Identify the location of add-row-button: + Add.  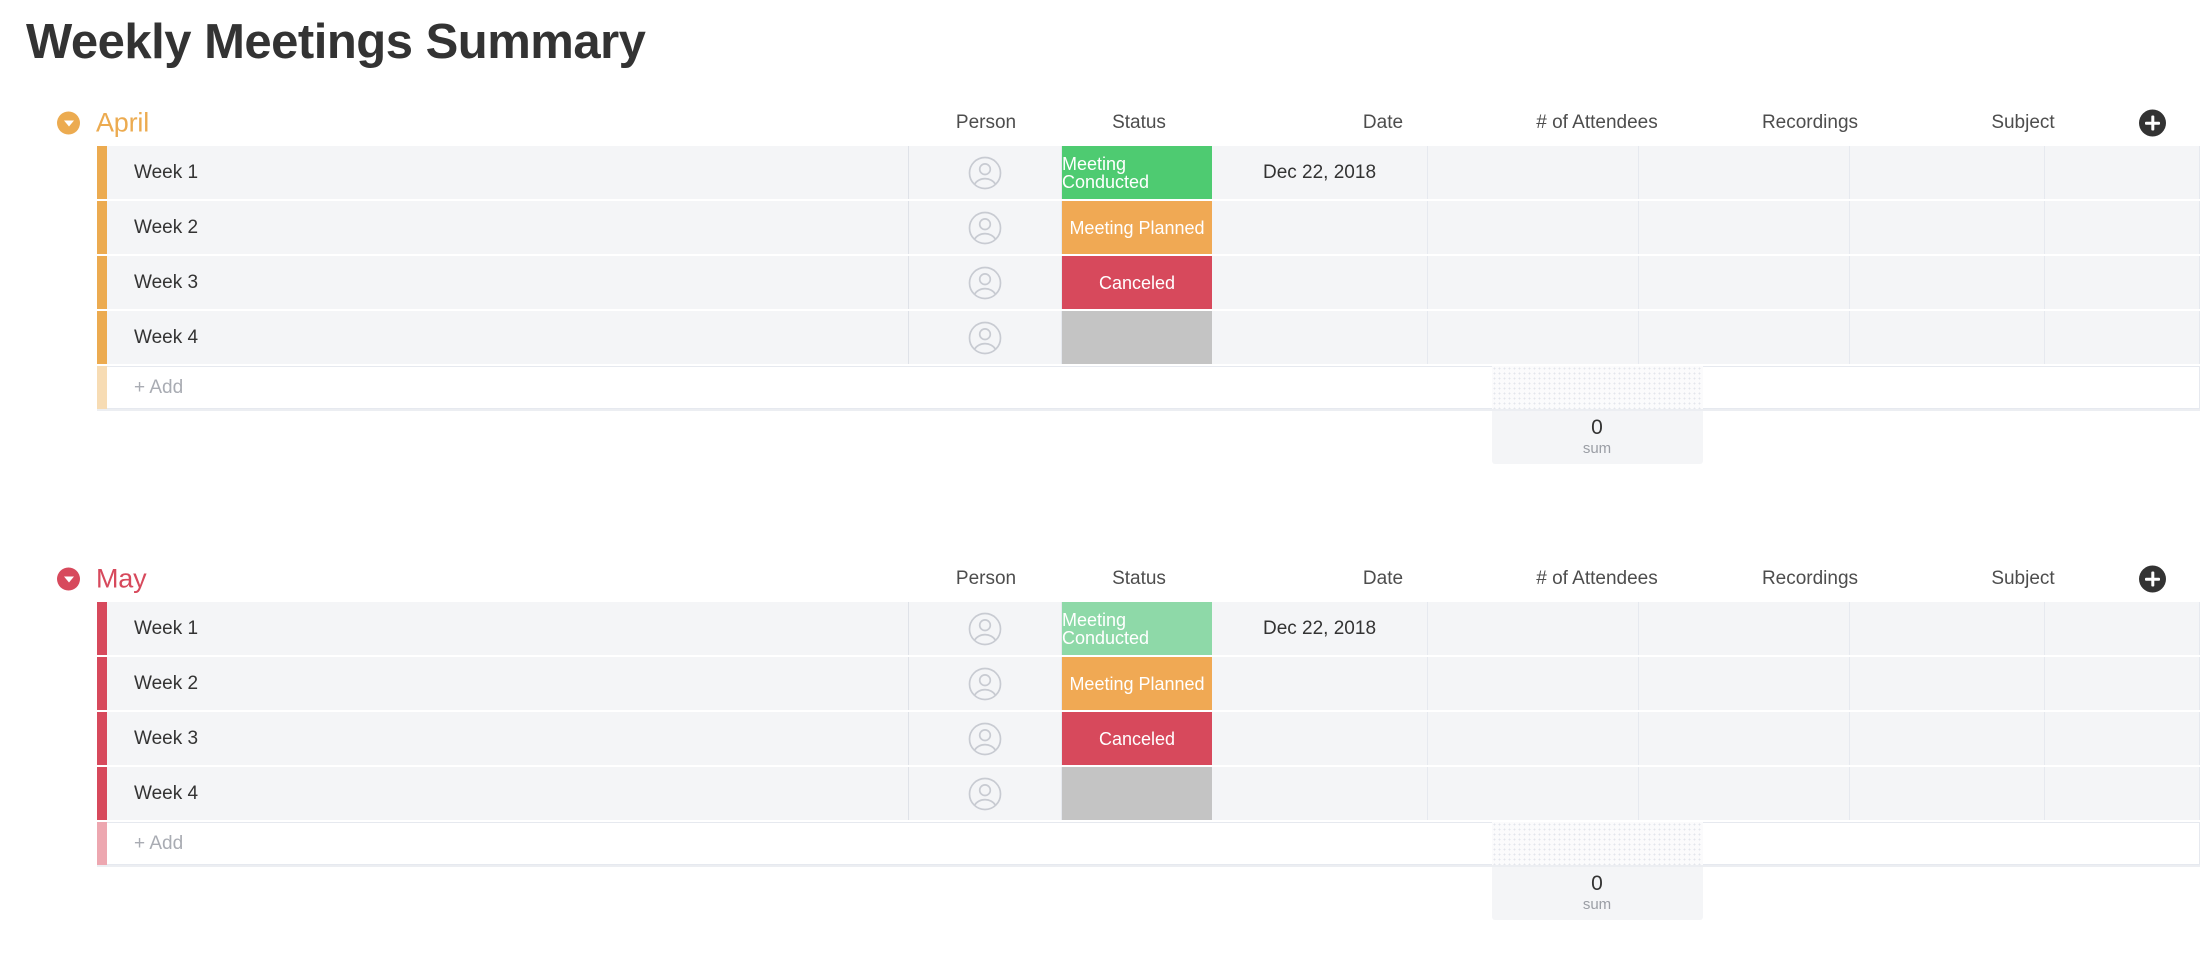
(1153, 844).